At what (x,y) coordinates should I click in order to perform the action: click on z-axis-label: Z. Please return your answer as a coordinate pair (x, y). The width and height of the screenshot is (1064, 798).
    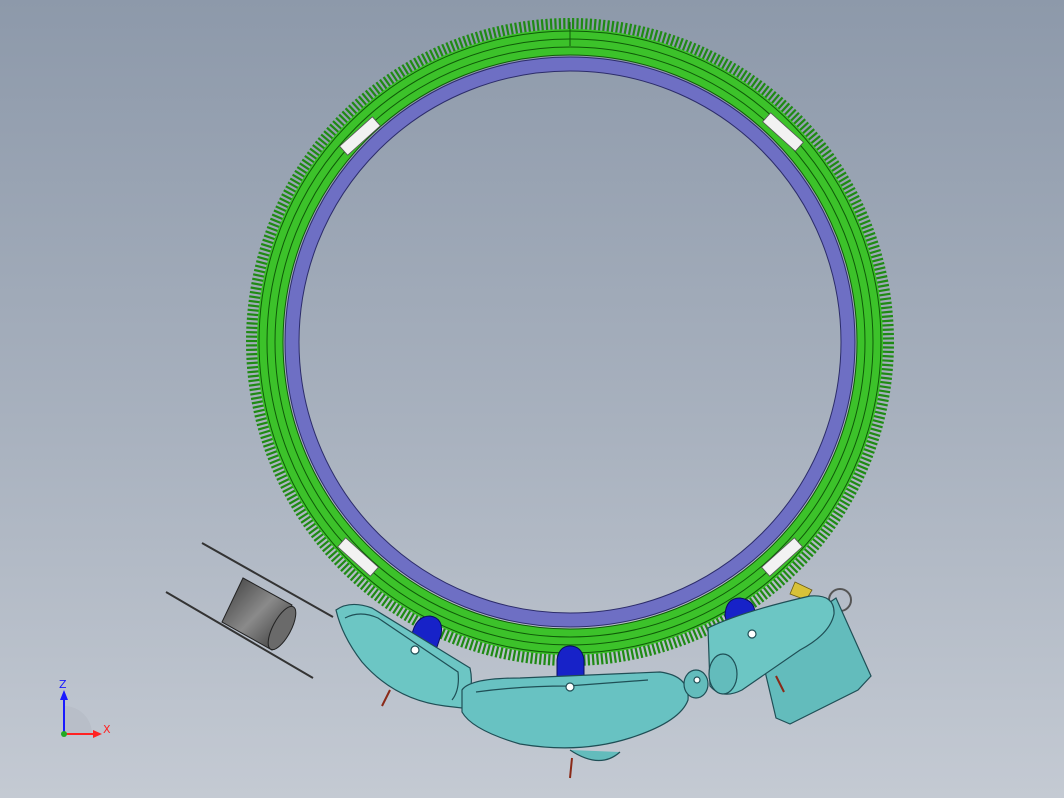
    Looking at the image, I should click on (63, 684).